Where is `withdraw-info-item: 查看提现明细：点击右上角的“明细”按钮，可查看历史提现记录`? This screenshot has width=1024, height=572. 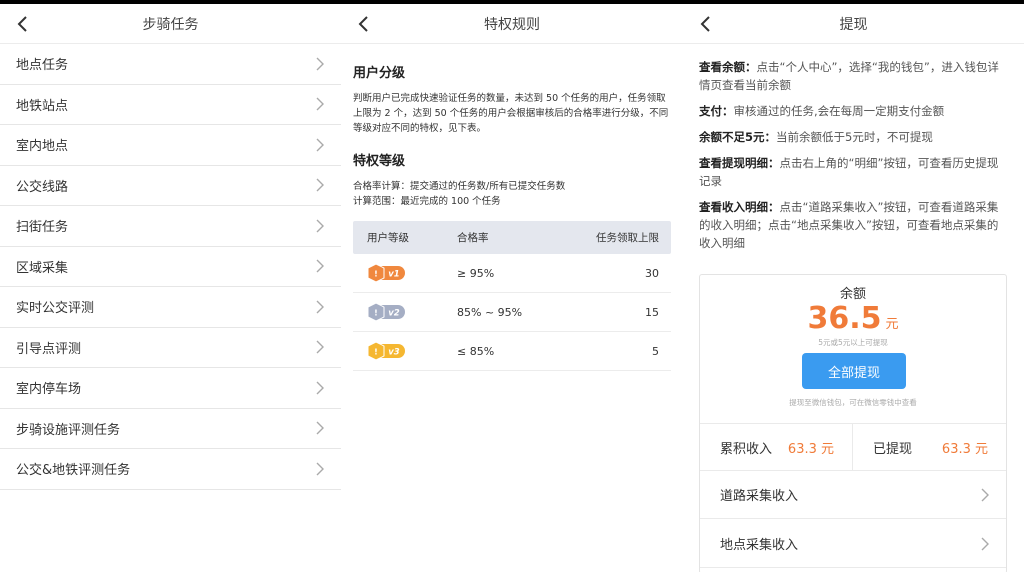
withdraw-info-item: 查看提现明细：点击右上角的“明细”按钮，可查看历史提现记录 is located at coordinates (853, 172).